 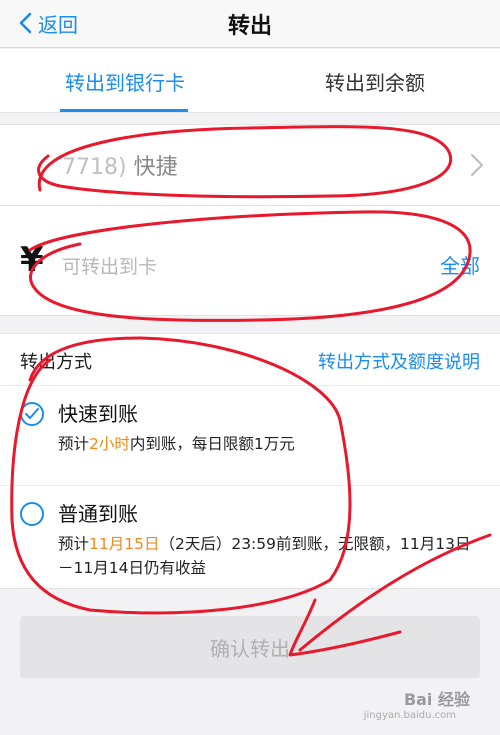 I want to click on checkmark-icon, so click(x=32, y=413).